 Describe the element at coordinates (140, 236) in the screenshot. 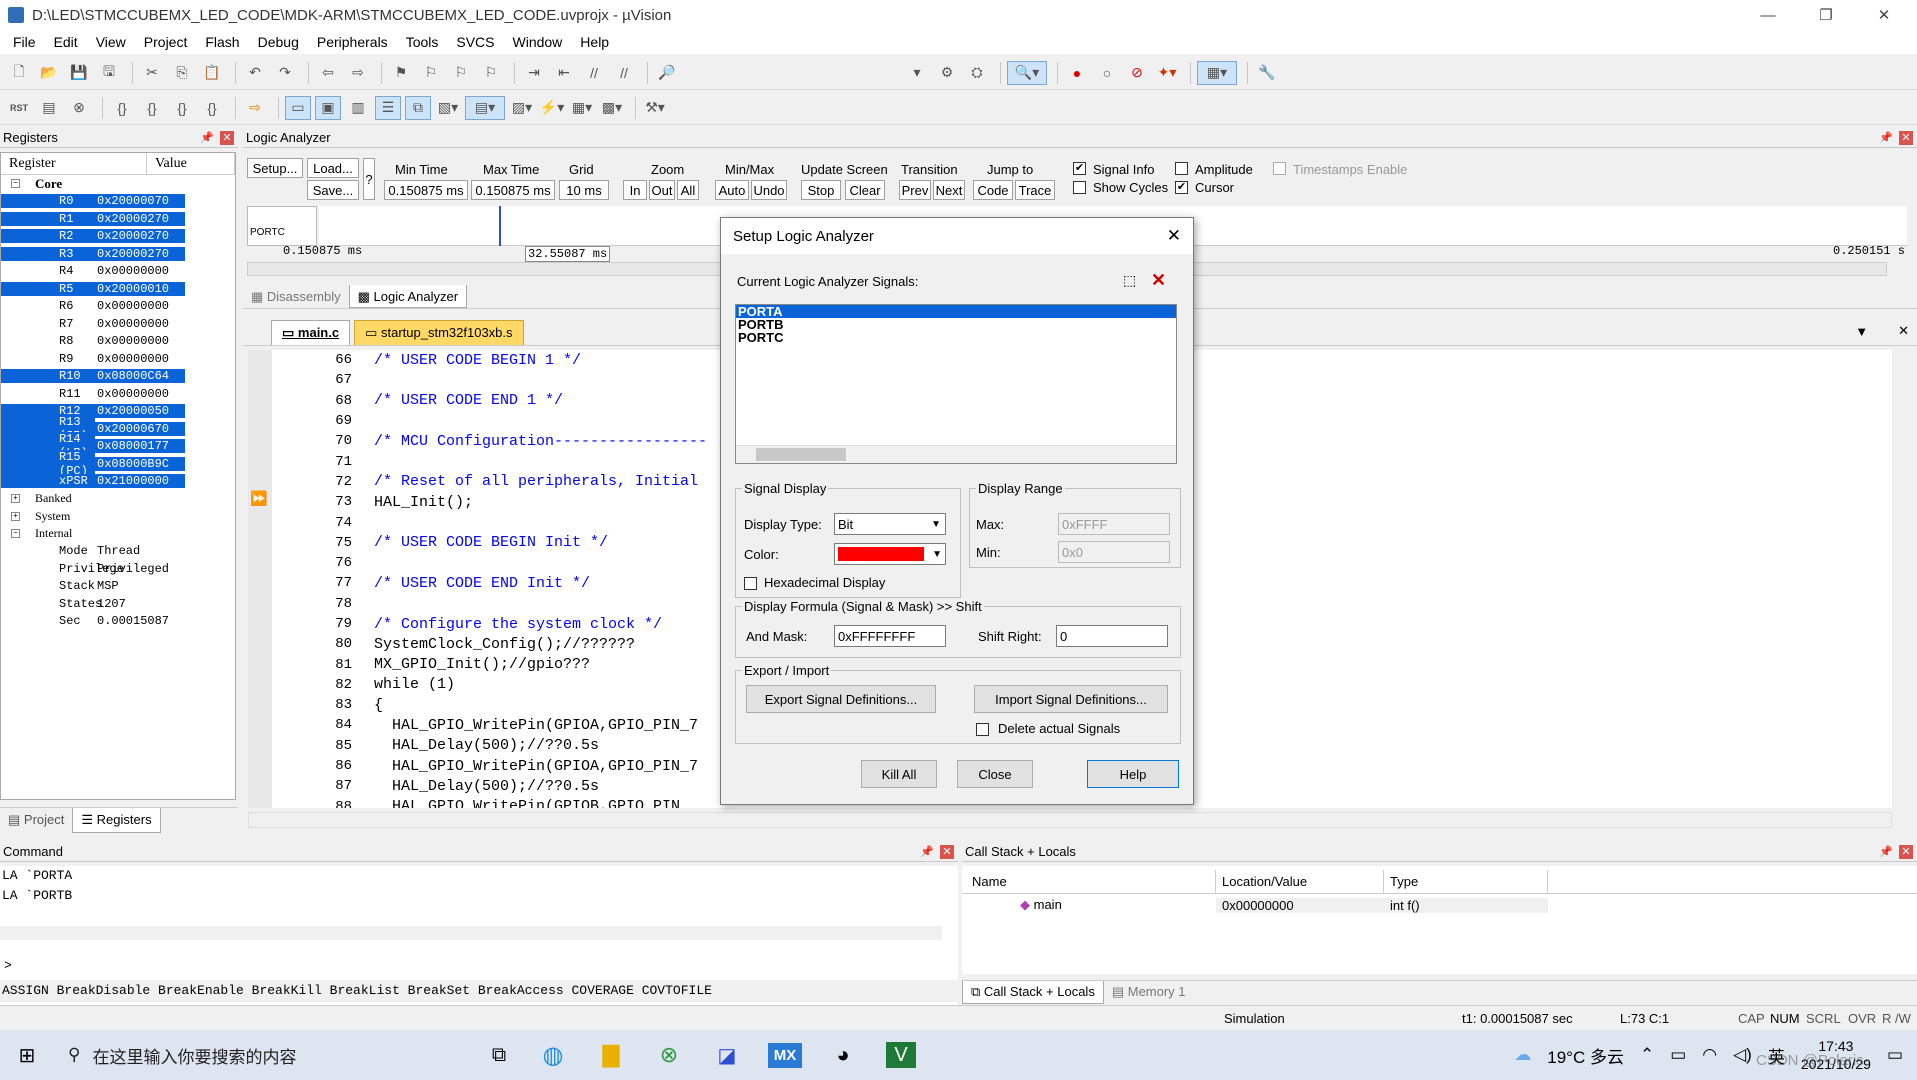

I see `register-value: 0x20000270` at that location.